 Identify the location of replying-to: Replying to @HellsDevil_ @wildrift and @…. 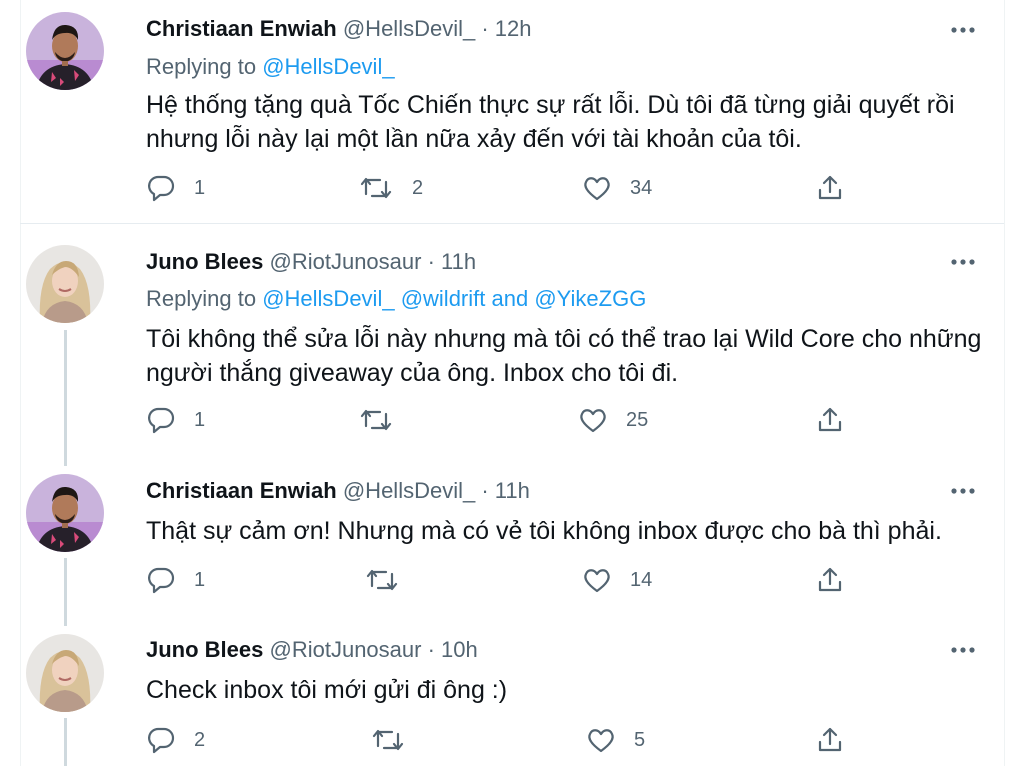
(396, 299).